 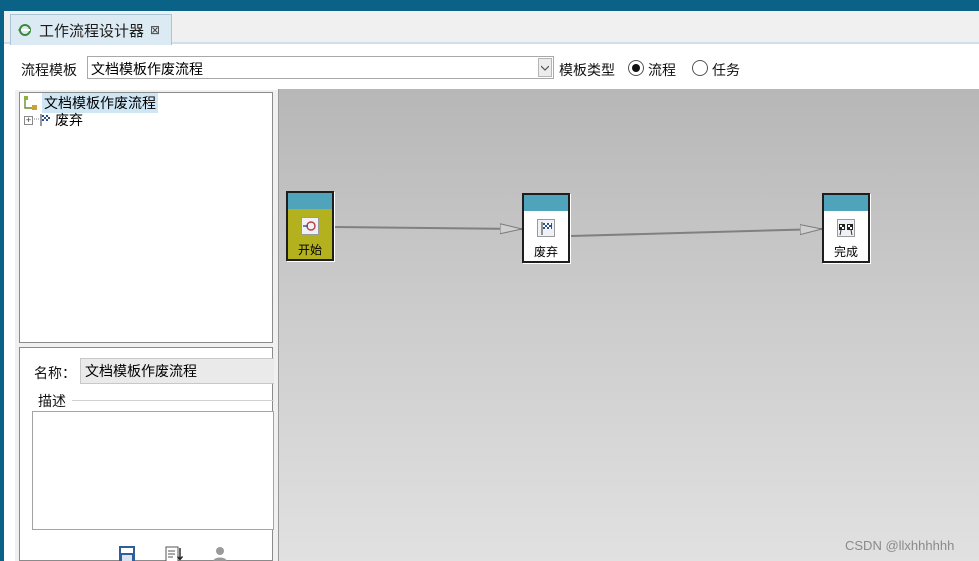 I want to click on tree-item-label: 废弃, so click(x=69, y=120).